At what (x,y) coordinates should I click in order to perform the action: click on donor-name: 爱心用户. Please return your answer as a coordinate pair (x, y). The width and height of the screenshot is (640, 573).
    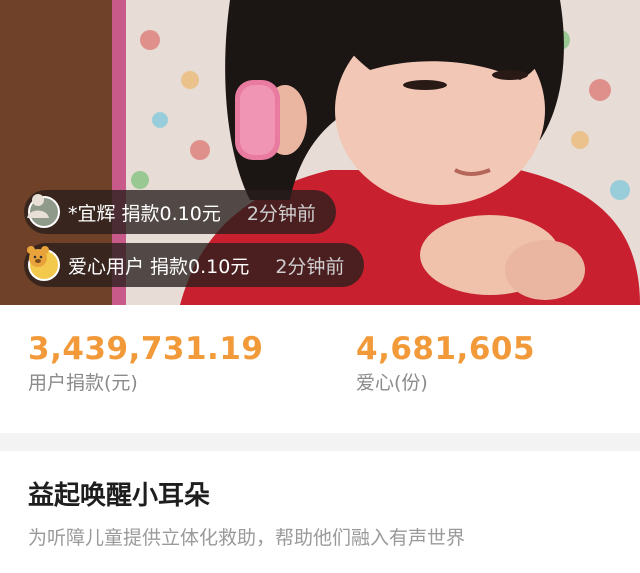
    Looking at the image, I should click on (106, 266).